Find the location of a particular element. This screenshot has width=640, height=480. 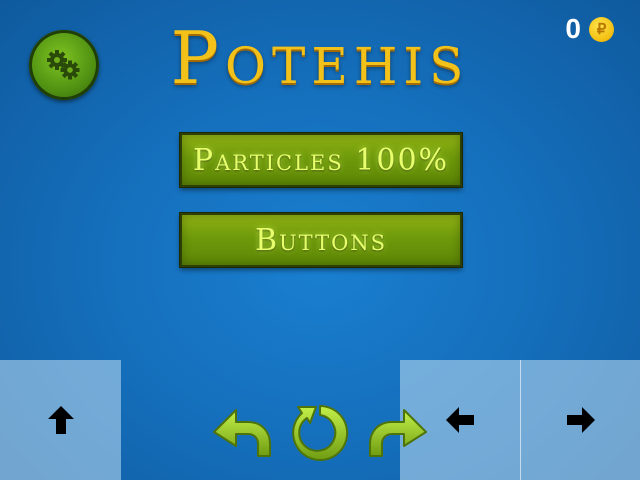

arrow-left-icon is located at coordinates (460, 420).